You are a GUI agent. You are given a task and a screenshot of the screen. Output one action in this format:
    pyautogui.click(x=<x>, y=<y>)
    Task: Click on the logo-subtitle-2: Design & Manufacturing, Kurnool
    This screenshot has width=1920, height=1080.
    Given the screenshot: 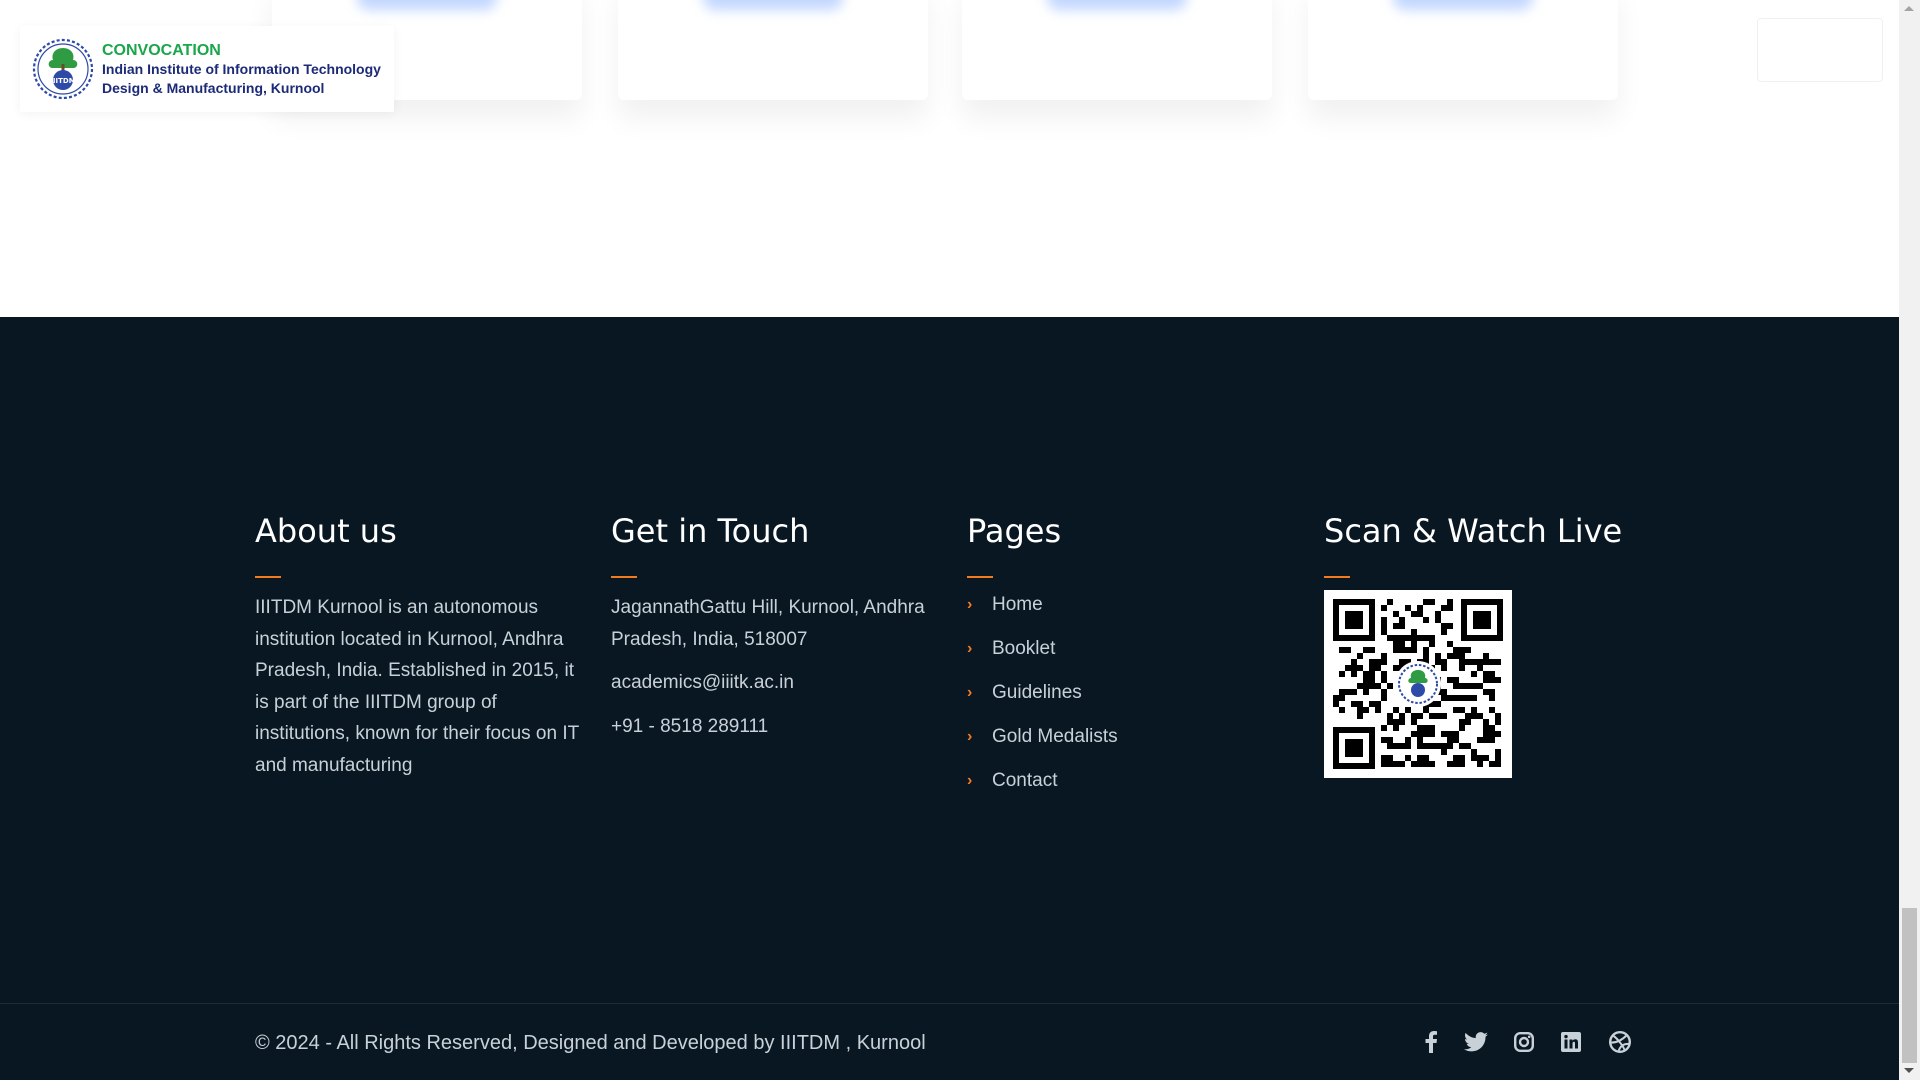 What is the action you would take?
    pyautogui.click(x=213, y=87)
    